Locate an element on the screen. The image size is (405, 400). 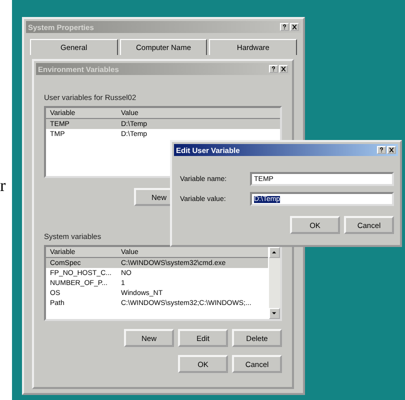
margin-text: r is located at coordinates (3, 186).